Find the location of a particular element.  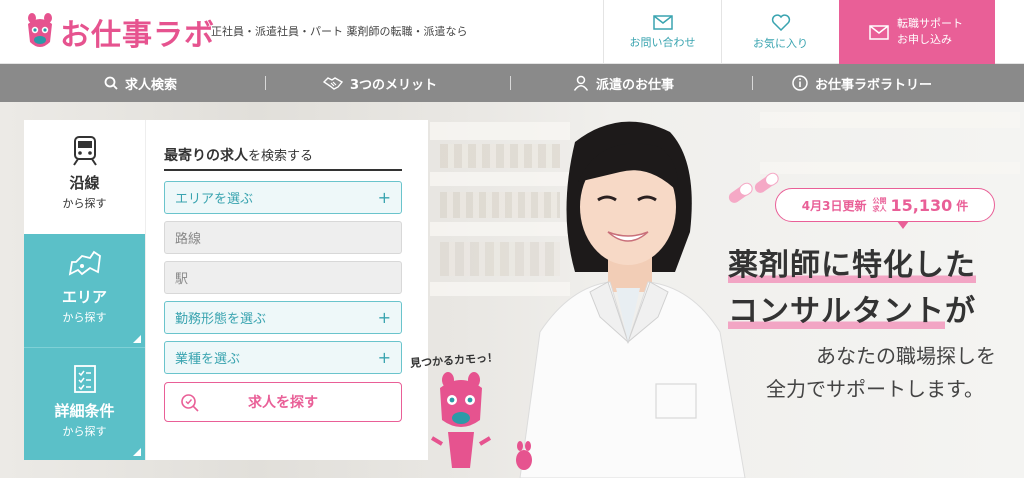

nav-label: 3つのメリット is located at coordinates (394, 85).